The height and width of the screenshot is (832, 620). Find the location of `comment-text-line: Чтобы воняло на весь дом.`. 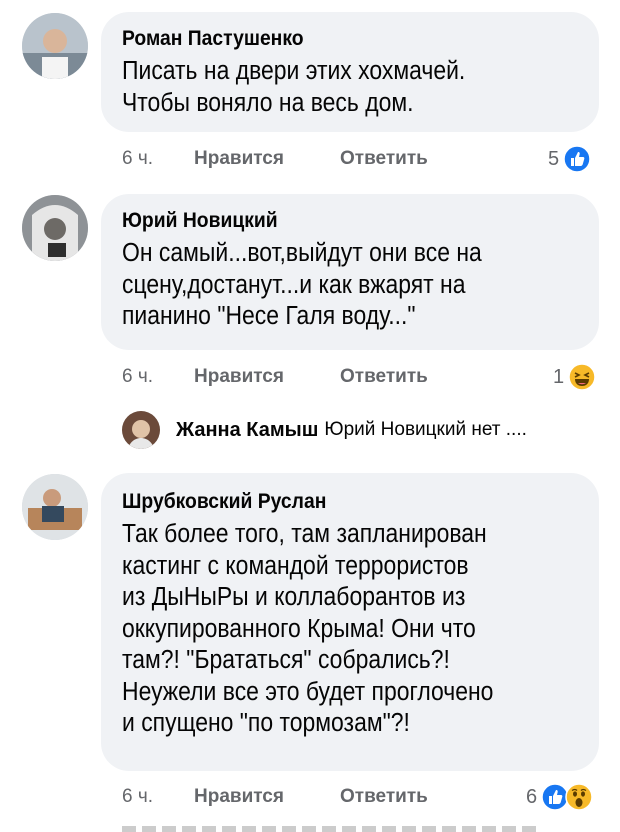

comment-text-line: Чтобы воняло на весь дом. is located at coordinates (268, 102).